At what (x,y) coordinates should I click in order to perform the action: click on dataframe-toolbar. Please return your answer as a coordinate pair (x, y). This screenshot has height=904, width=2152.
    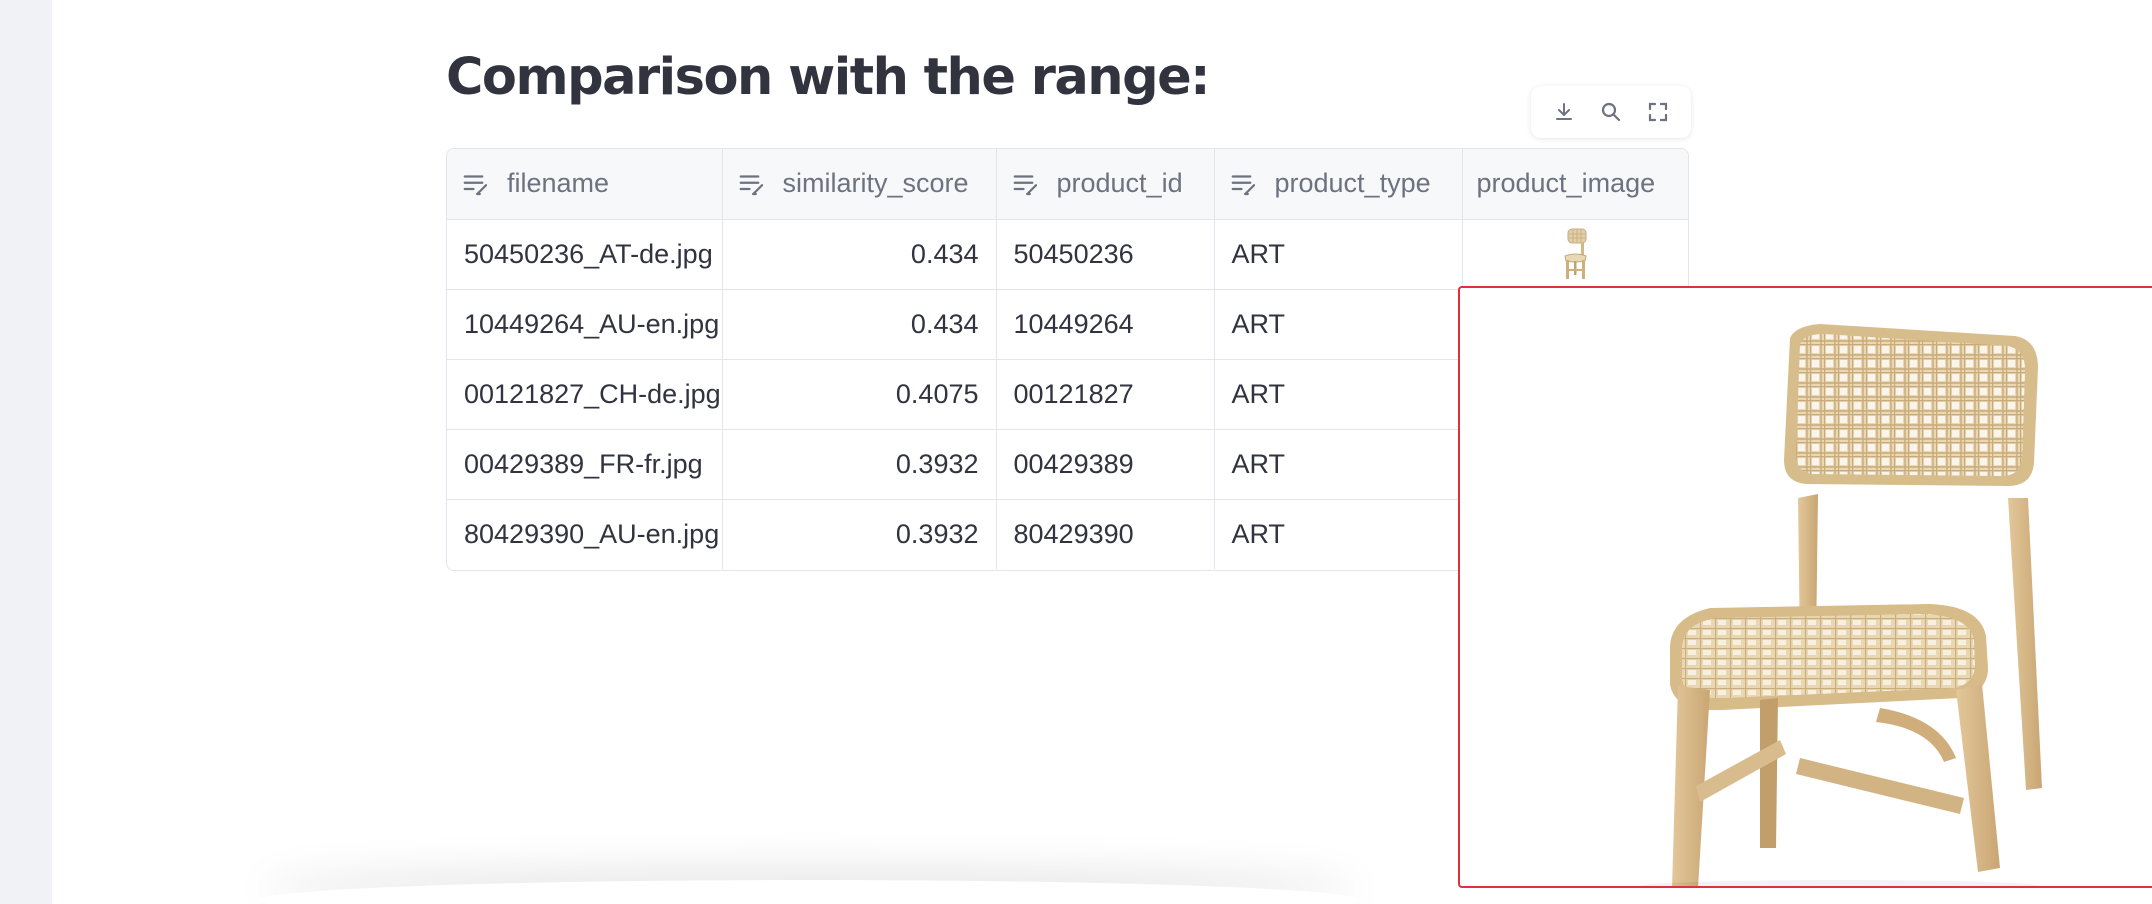
    Looking at the image, I should click on (1611, 112).